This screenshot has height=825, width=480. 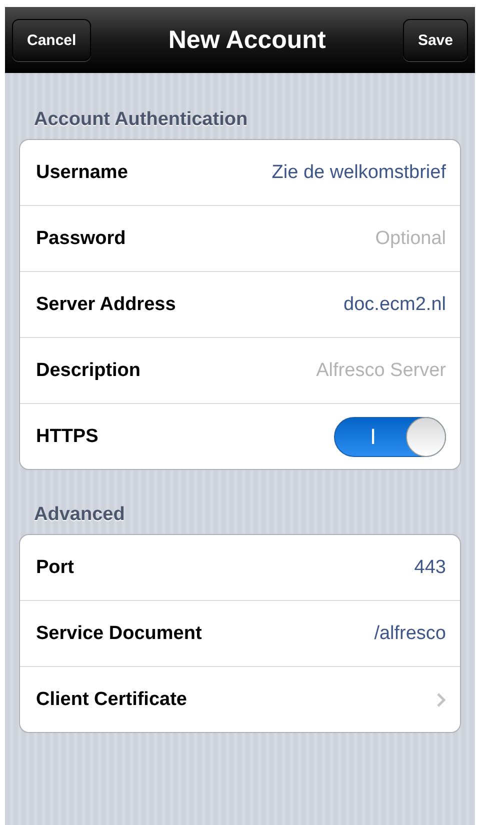 I want to click on save-button: Save, so click(x=435, y=40).